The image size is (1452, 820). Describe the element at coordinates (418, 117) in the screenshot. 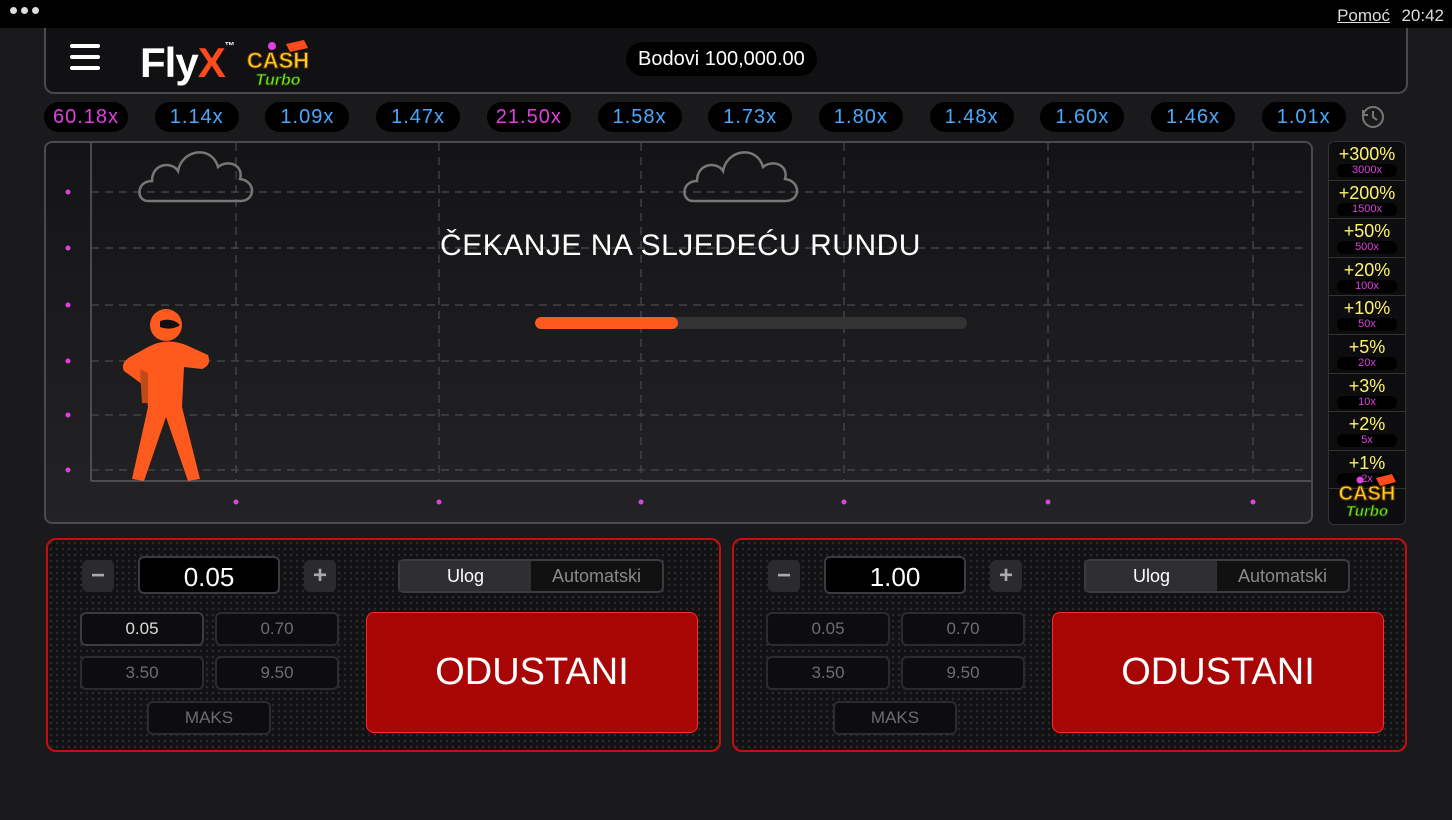

I see `history-multiplier: 1.47x` at that location.